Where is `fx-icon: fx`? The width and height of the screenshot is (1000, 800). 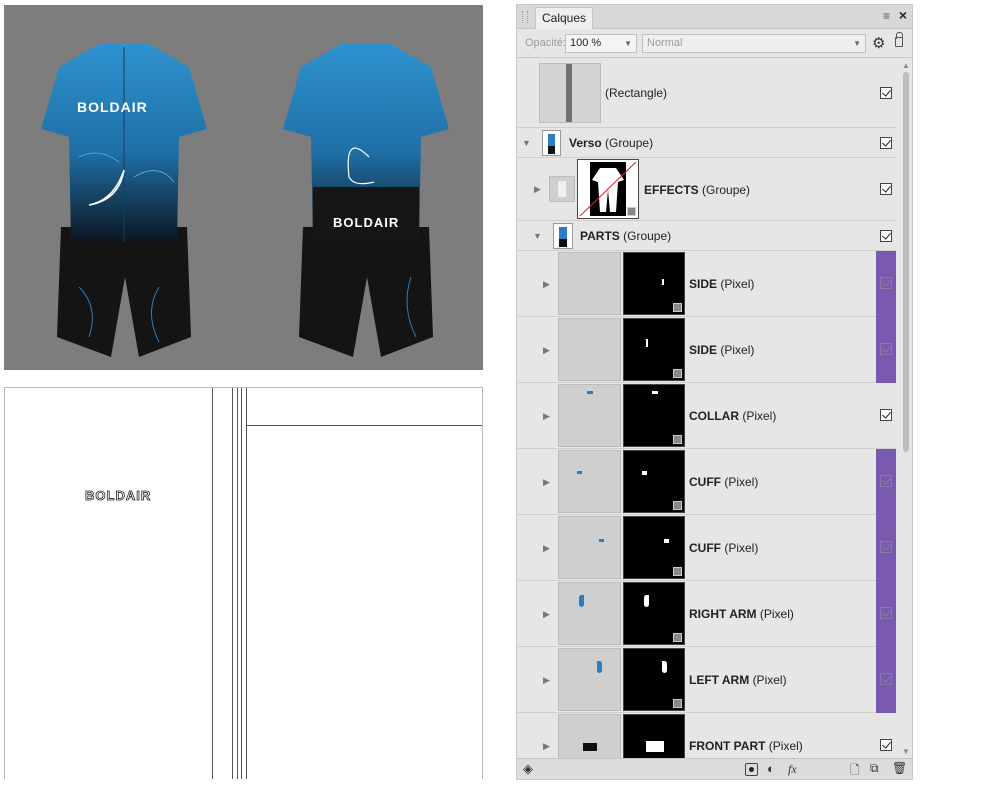 fx-icon: fx is located at coordinates (792, 769).